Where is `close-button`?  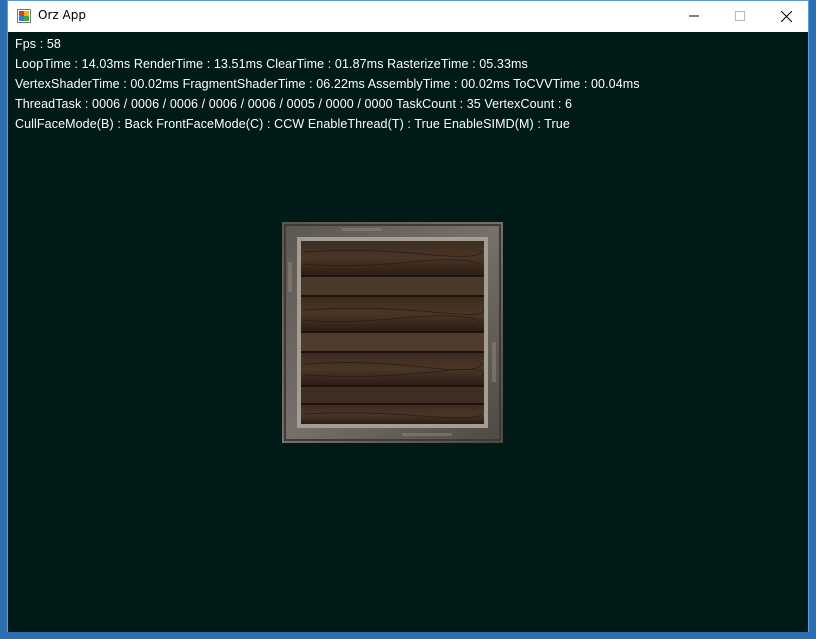 close-button is located at coordinates (786, 16).